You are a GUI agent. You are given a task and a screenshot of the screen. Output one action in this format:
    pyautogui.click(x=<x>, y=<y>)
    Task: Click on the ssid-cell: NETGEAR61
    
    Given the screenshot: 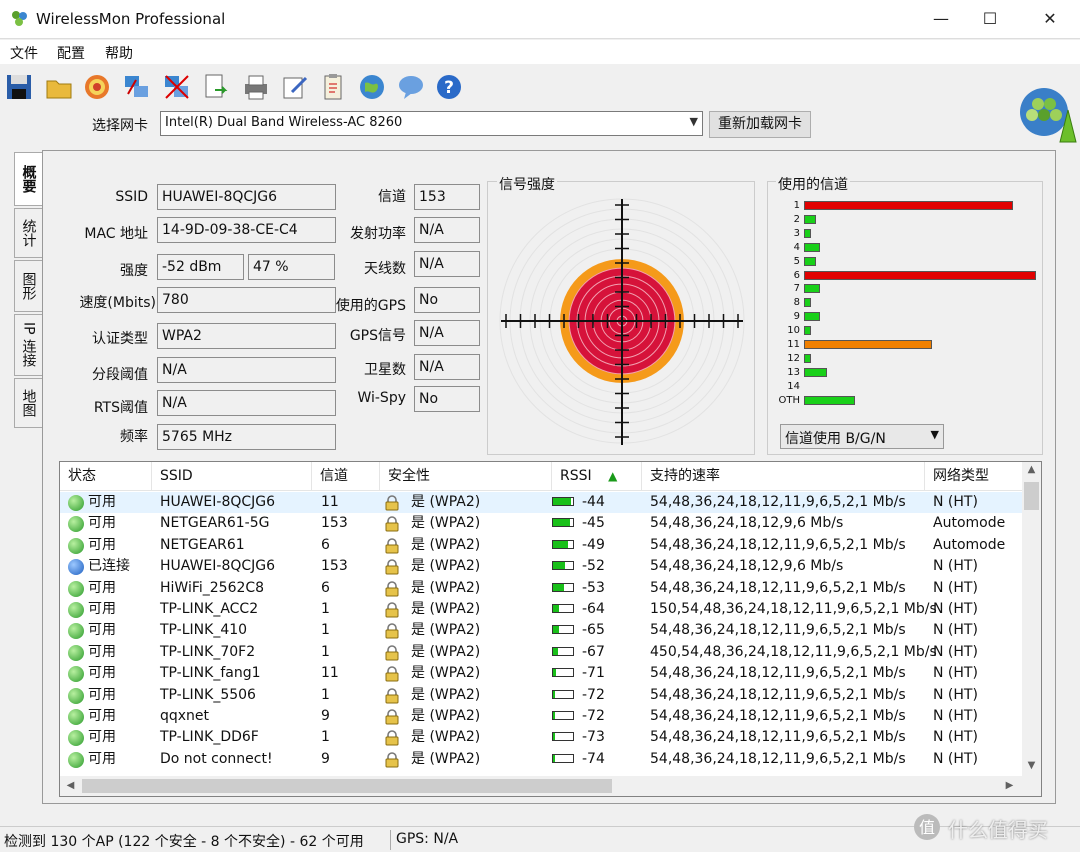 What is the action you would take?
    pyautogui.click(x=202, y=544)
    